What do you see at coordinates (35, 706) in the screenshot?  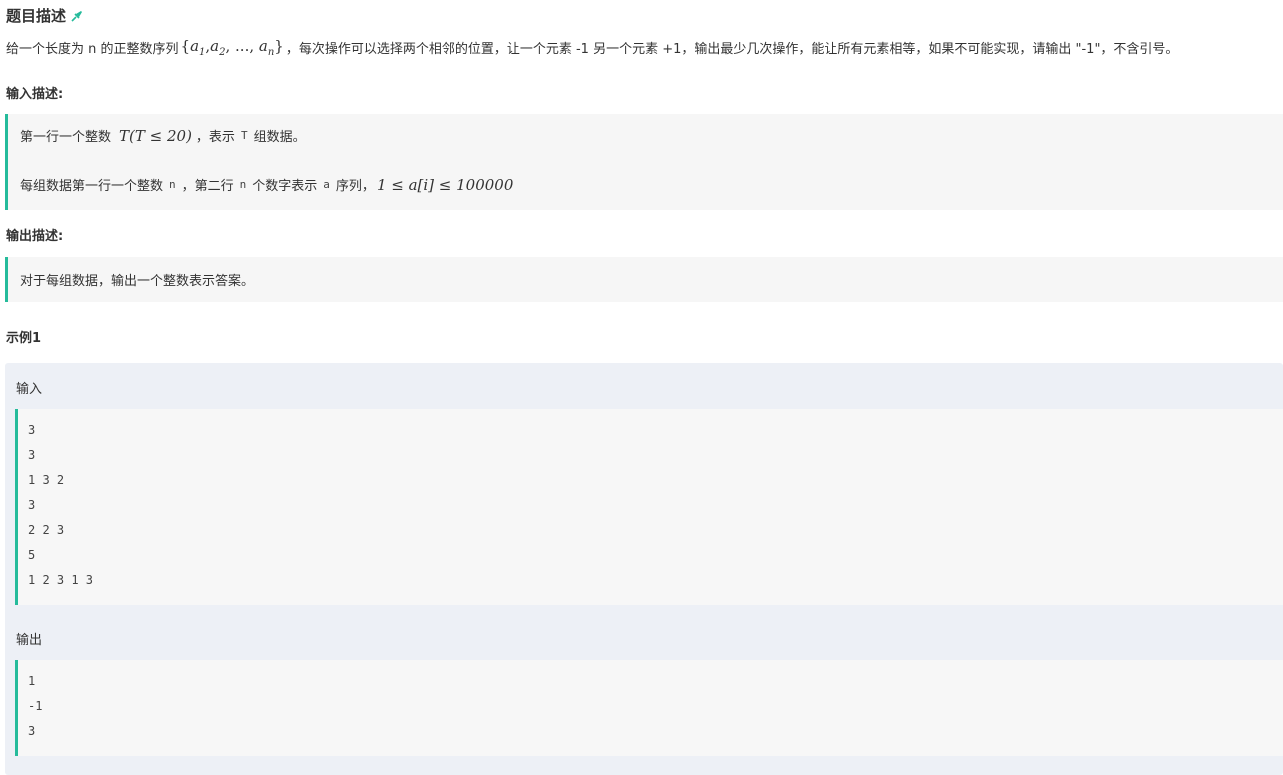 I see `code-line: -1` at bounding box center [35, 706].